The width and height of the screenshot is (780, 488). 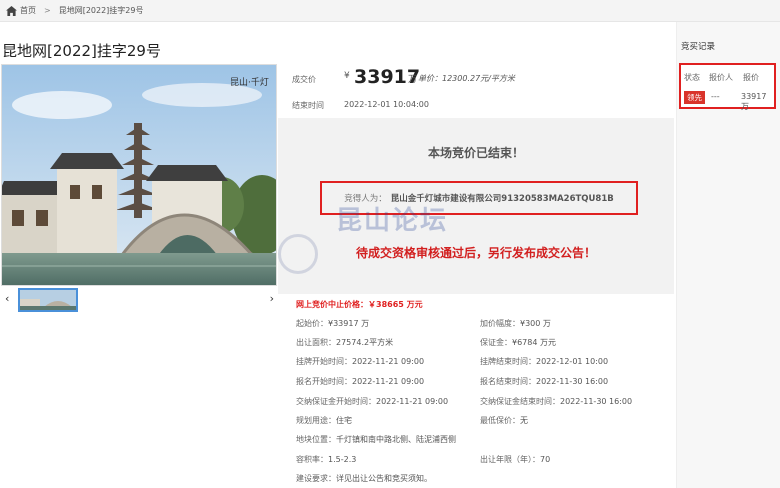 What do you see at coordinates (324, 420) in the screenshot?
I see `detail-planned-use: 规划用途：住宅` at bounding box center [324, 420].